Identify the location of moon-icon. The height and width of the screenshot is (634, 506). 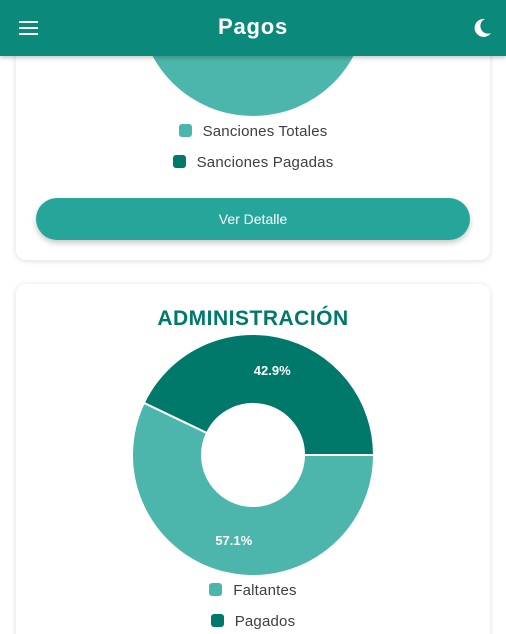
(482, 28).